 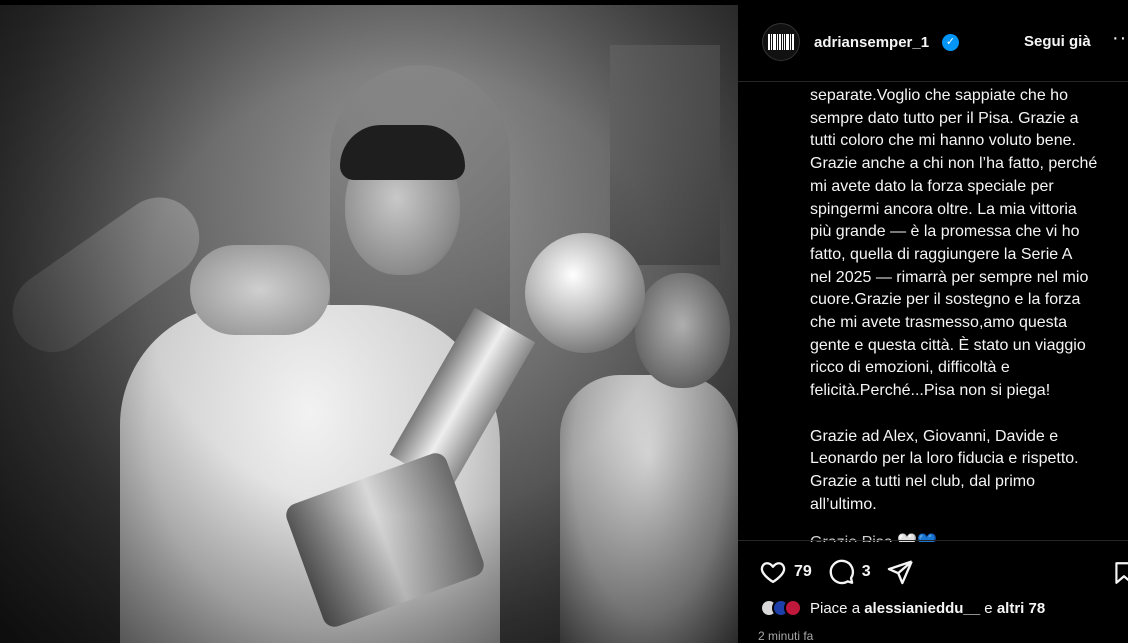 I want to click on post-header: adriansemper_1 ✓ Segui già ··, so click(x=933, y=43).